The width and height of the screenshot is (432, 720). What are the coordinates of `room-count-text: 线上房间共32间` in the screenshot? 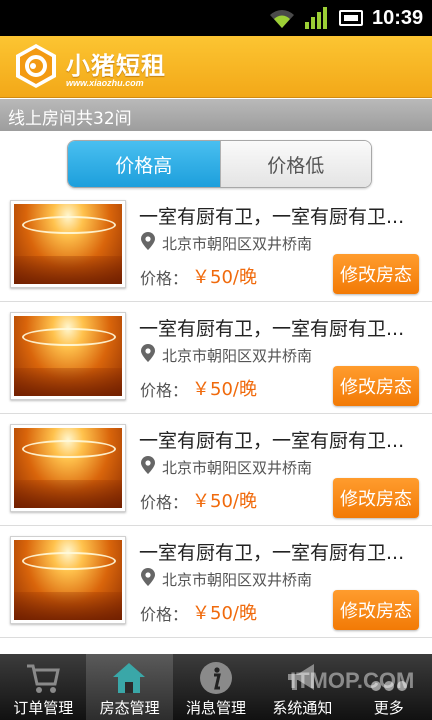 It's located at (70, 119).